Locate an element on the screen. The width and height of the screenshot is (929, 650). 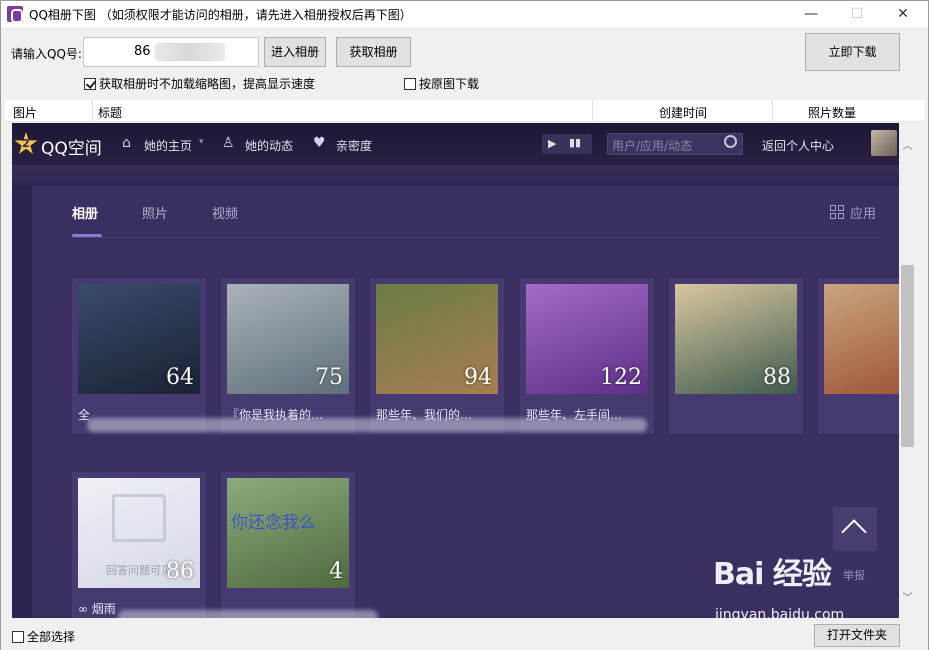
tab-photos: 照片 is located at coordinates (155, 212).